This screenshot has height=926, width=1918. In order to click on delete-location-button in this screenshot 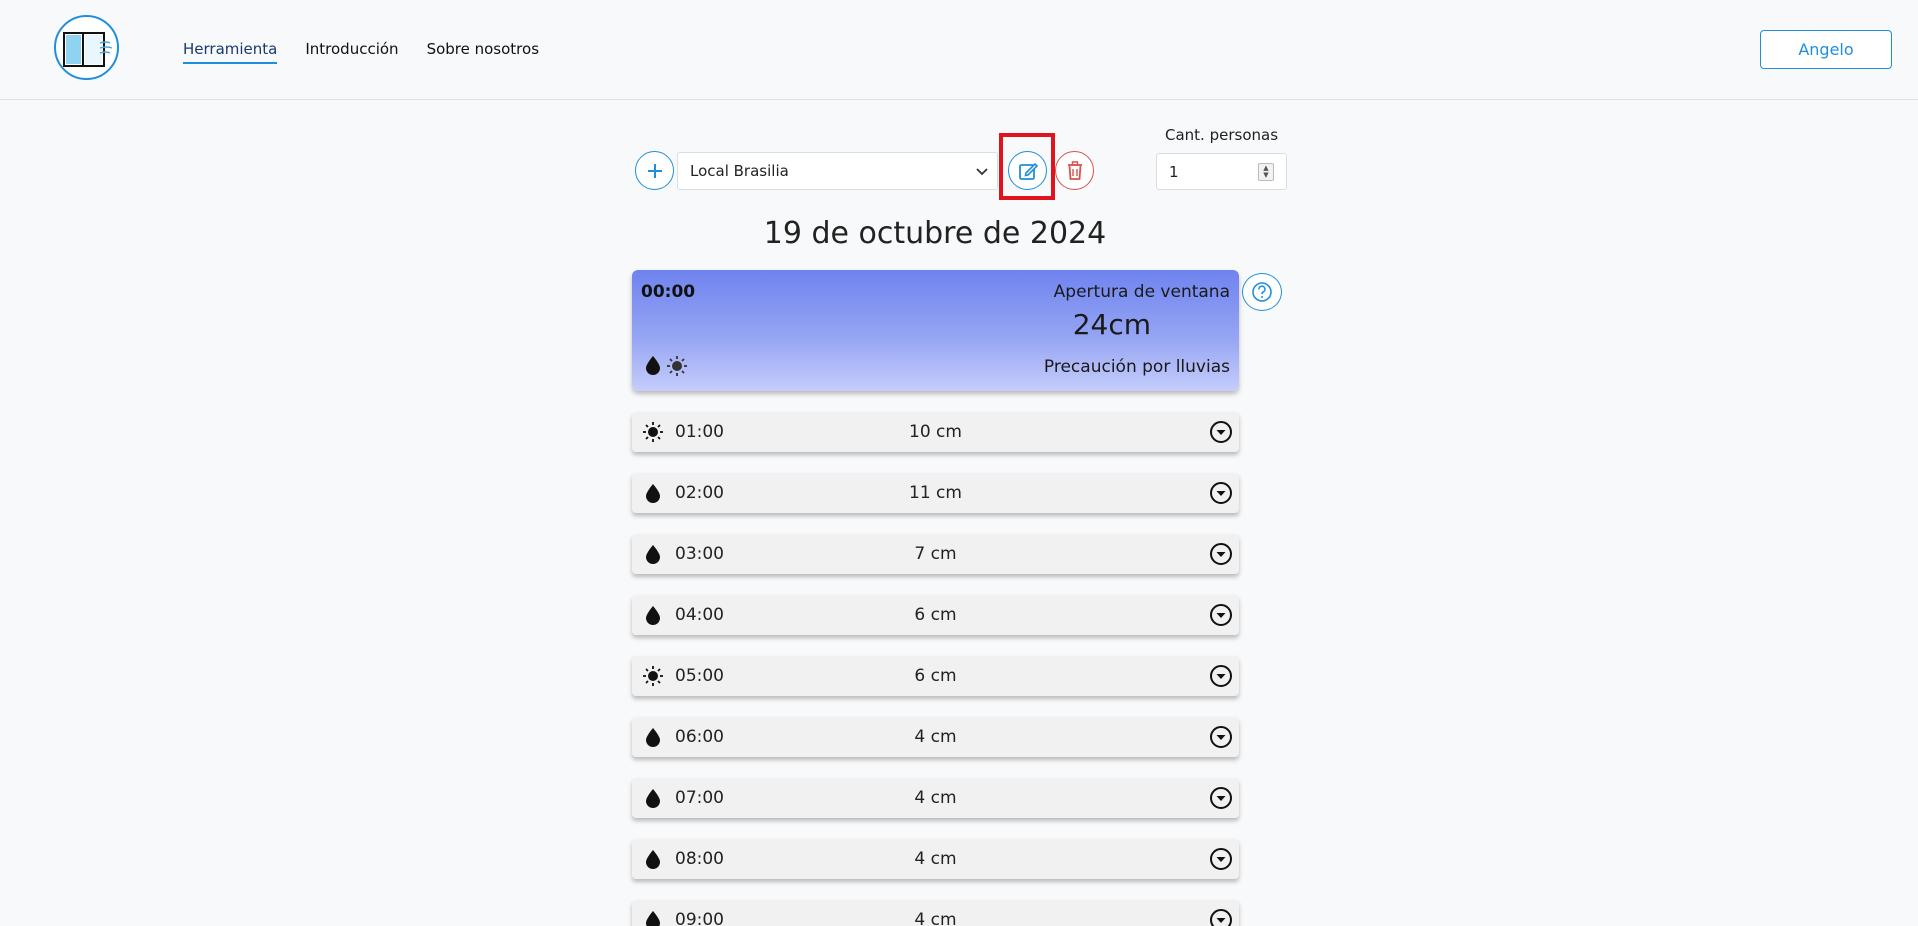, I will do `click(1074, 170)`.